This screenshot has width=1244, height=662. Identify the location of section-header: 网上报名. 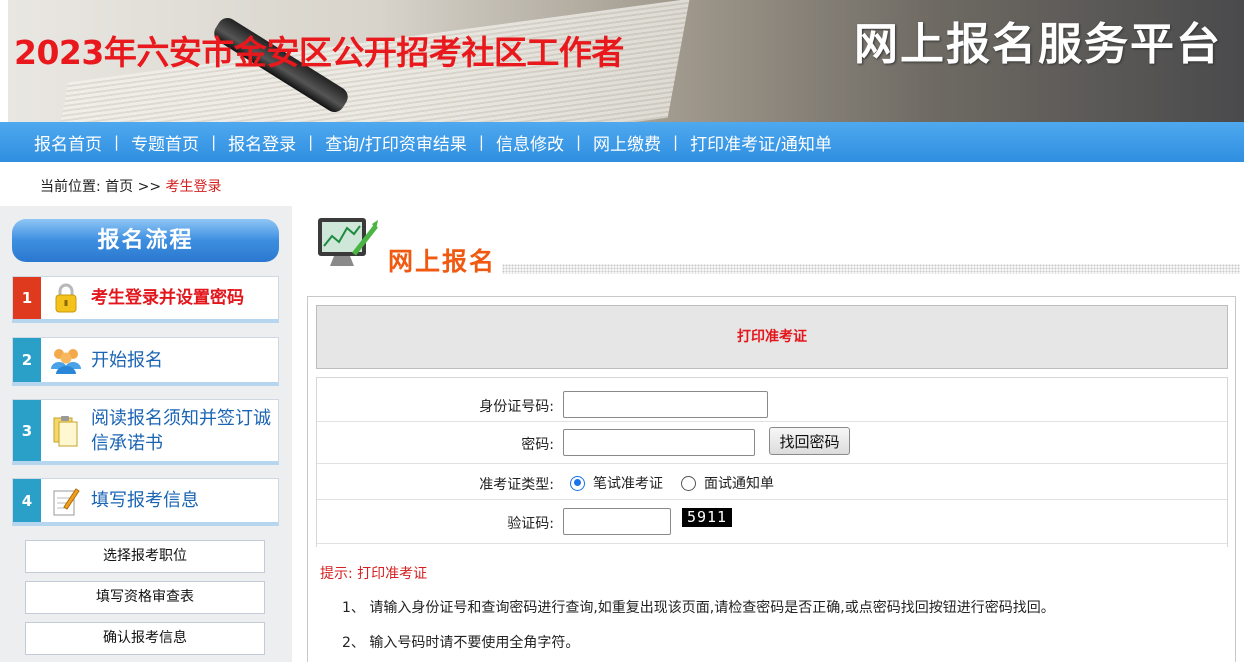
(775, 247).